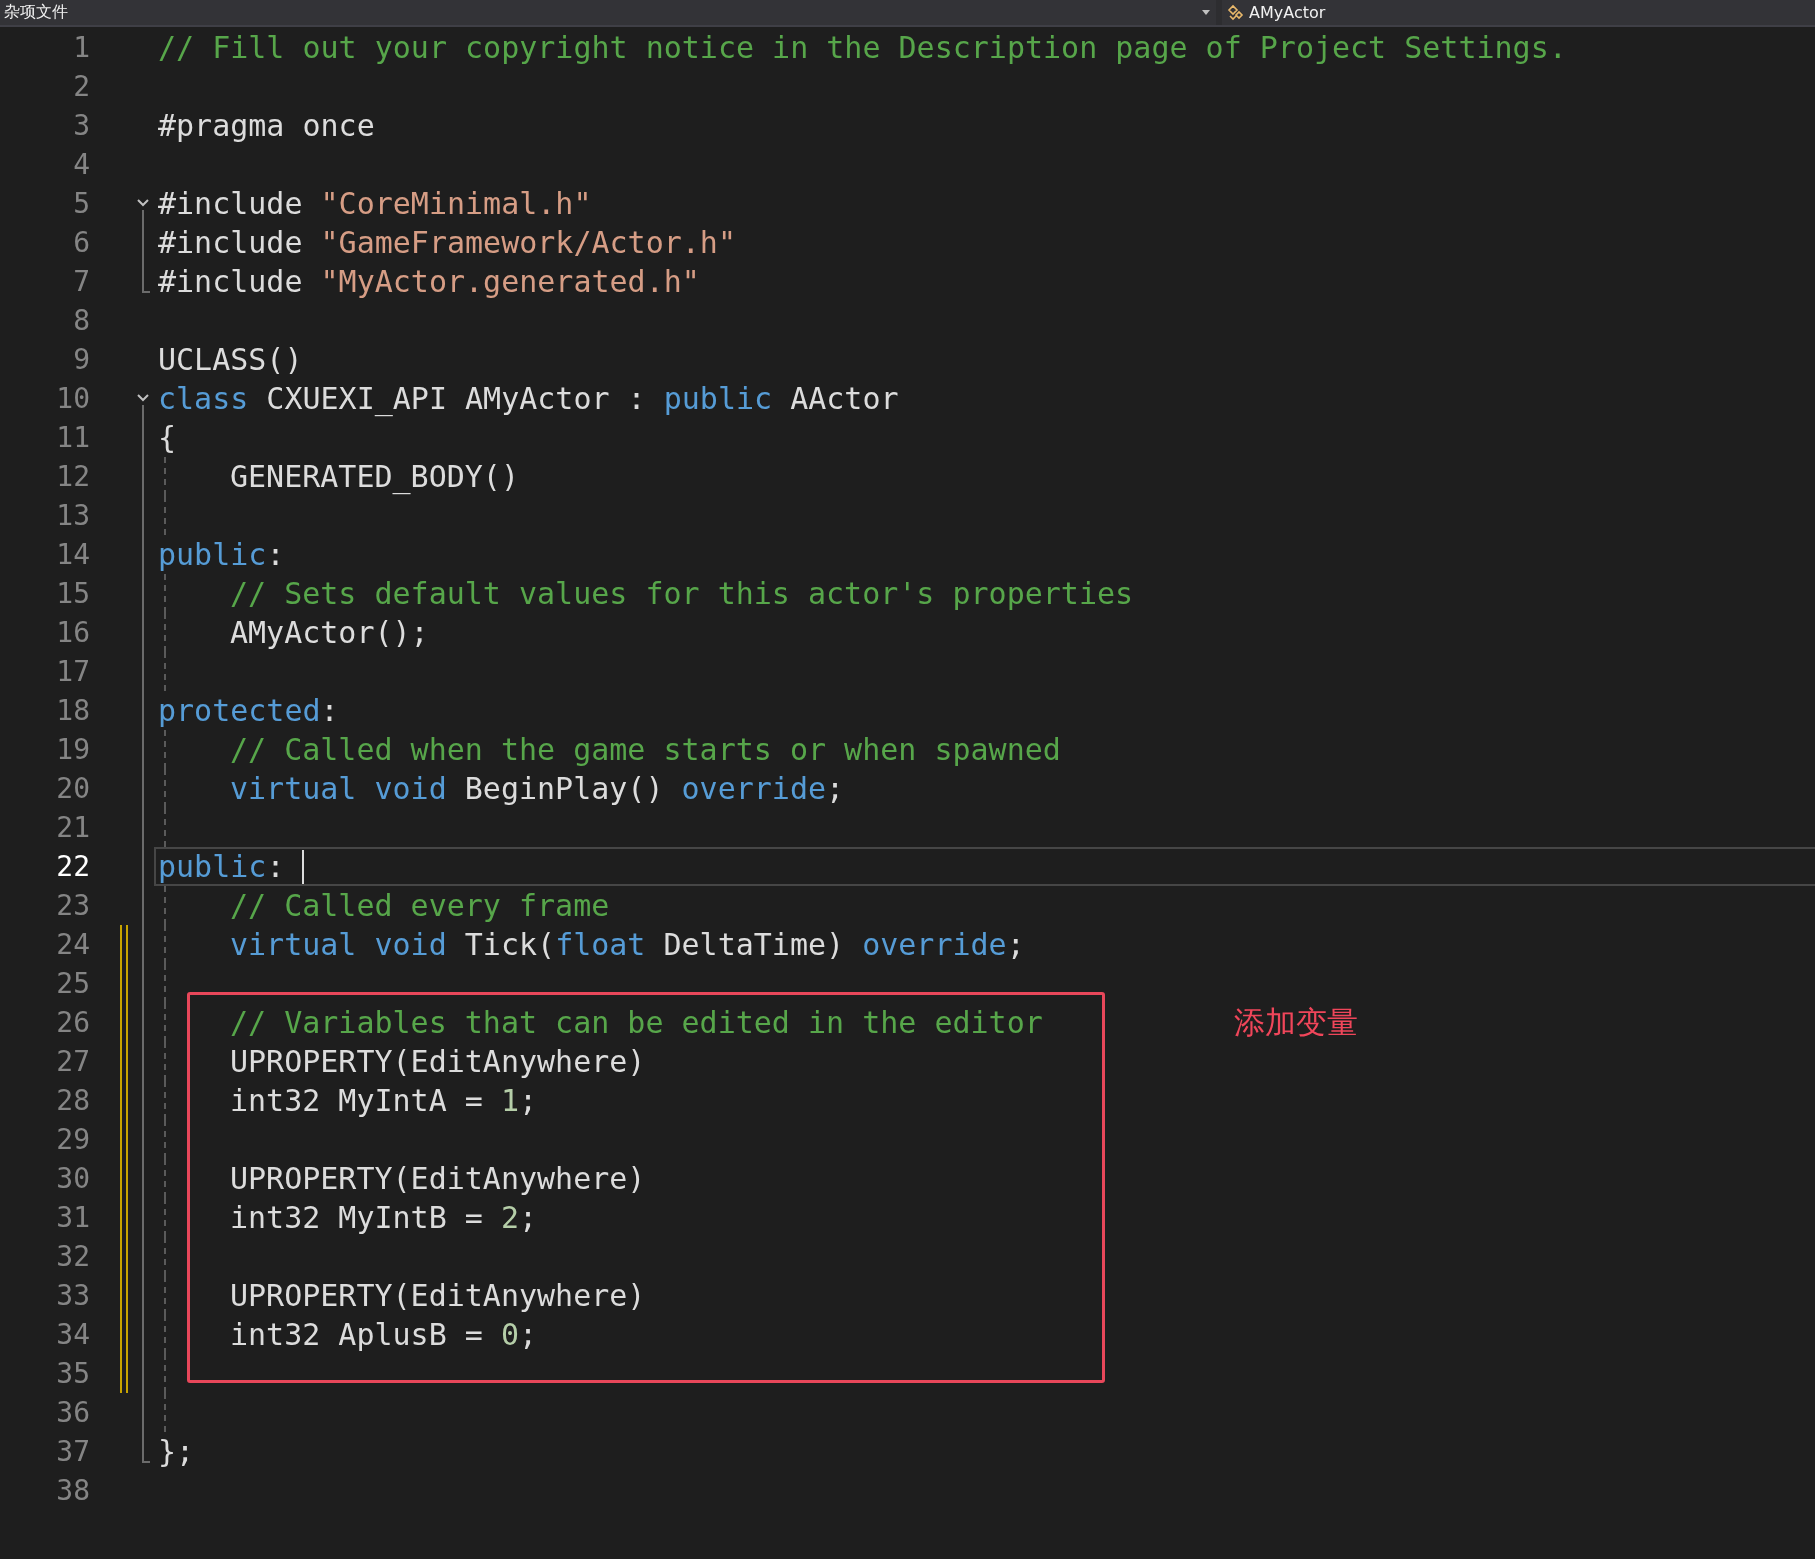 The width and height of the screenshot is (1815, 1559). I want to click on line-number: 31, so click(72, 1218).